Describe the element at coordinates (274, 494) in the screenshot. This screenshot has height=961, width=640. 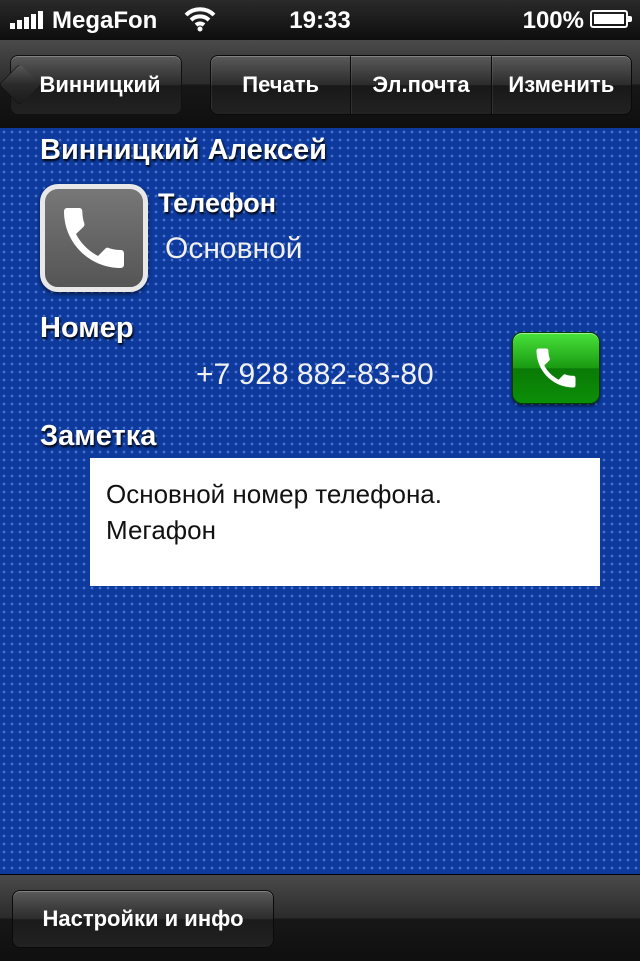
I see `note-line: Основной номер телефона.` at that location.